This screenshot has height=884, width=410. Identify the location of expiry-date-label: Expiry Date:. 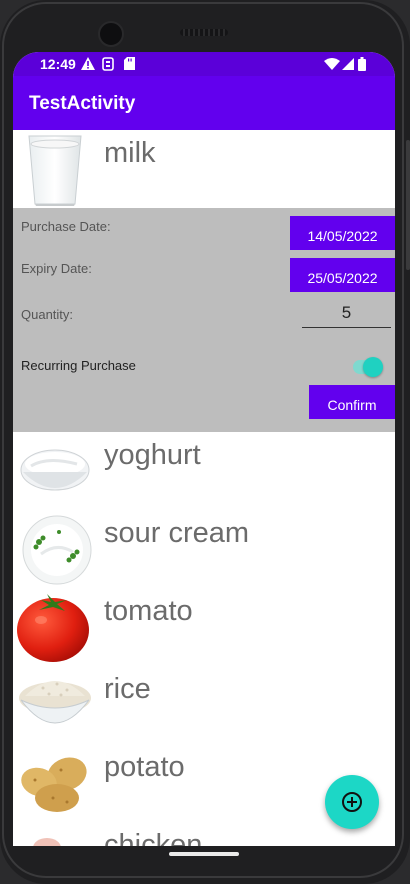
(56, 268).